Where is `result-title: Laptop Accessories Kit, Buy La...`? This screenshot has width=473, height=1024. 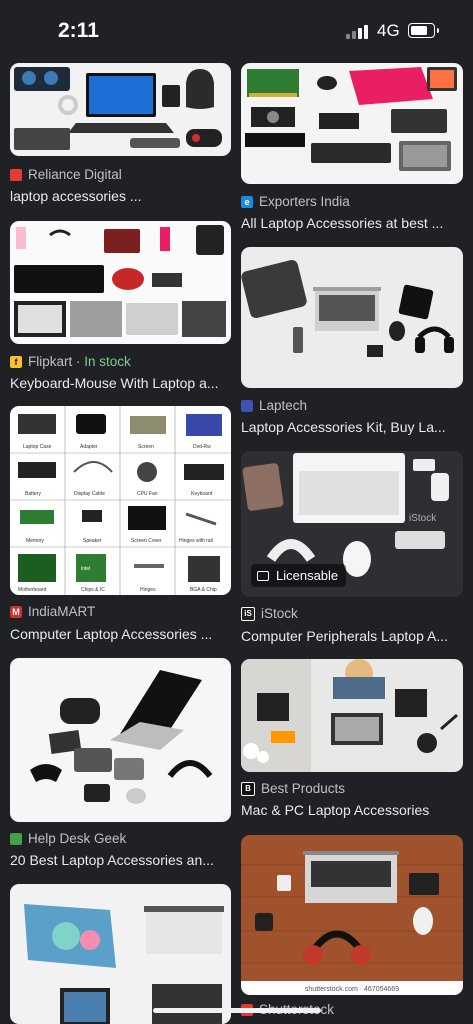 result-title: Laptop Accessories Kit, Buy La... is located at coordinates (352, 427).